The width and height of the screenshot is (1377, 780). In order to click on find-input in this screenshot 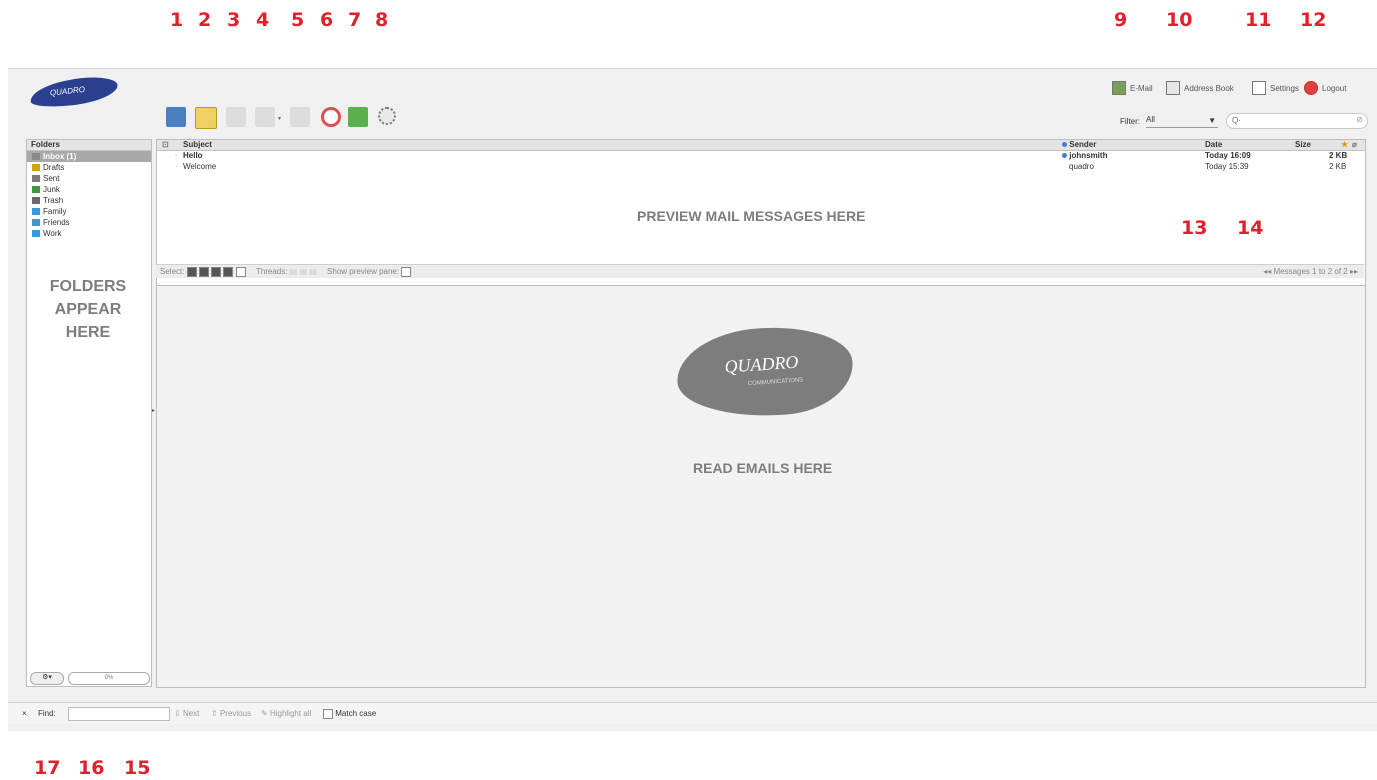, I will do `click(119, 714)`.